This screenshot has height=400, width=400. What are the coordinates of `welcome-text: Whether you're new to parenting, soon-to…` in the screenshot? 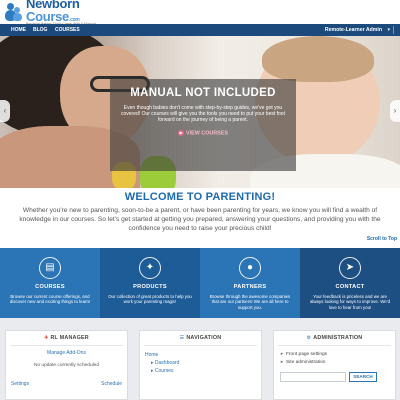 It's located at (200, 220).